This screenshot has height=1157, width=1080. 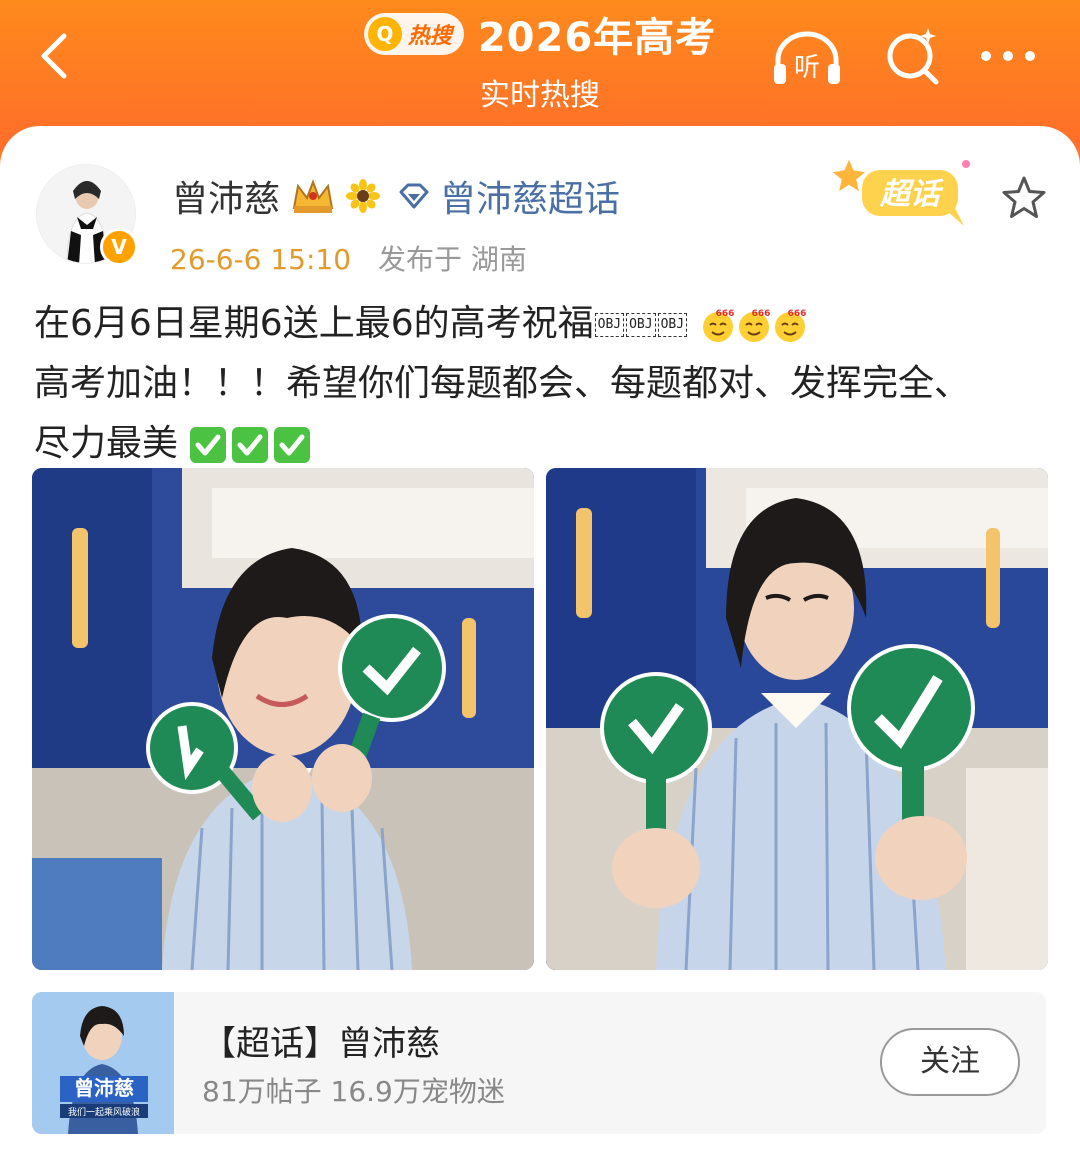 What do you see at coordinates (452, 259) in the screenshot?
I see `post-location: 发布于 湖南` at bounding box center [452, 259].